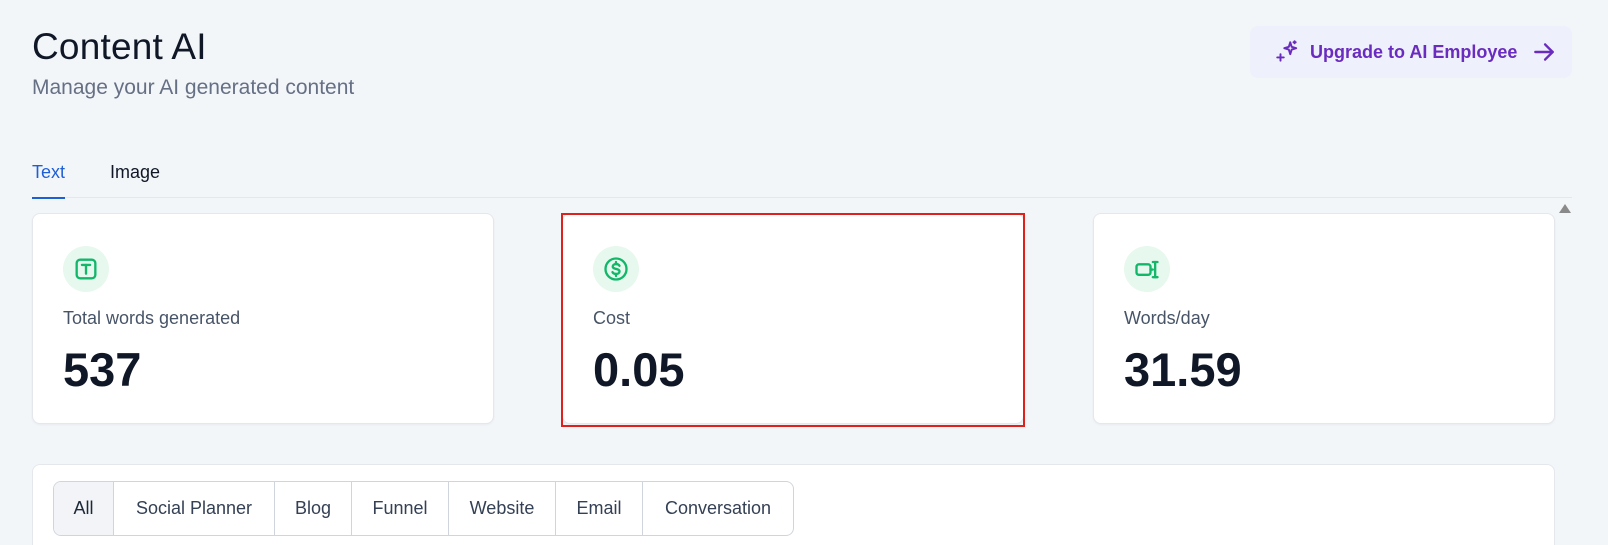  What do you see at coordinates (718, 508) in the screenshot?
I see `filter-conversation: Conversation` at bounding box center [718, 508].